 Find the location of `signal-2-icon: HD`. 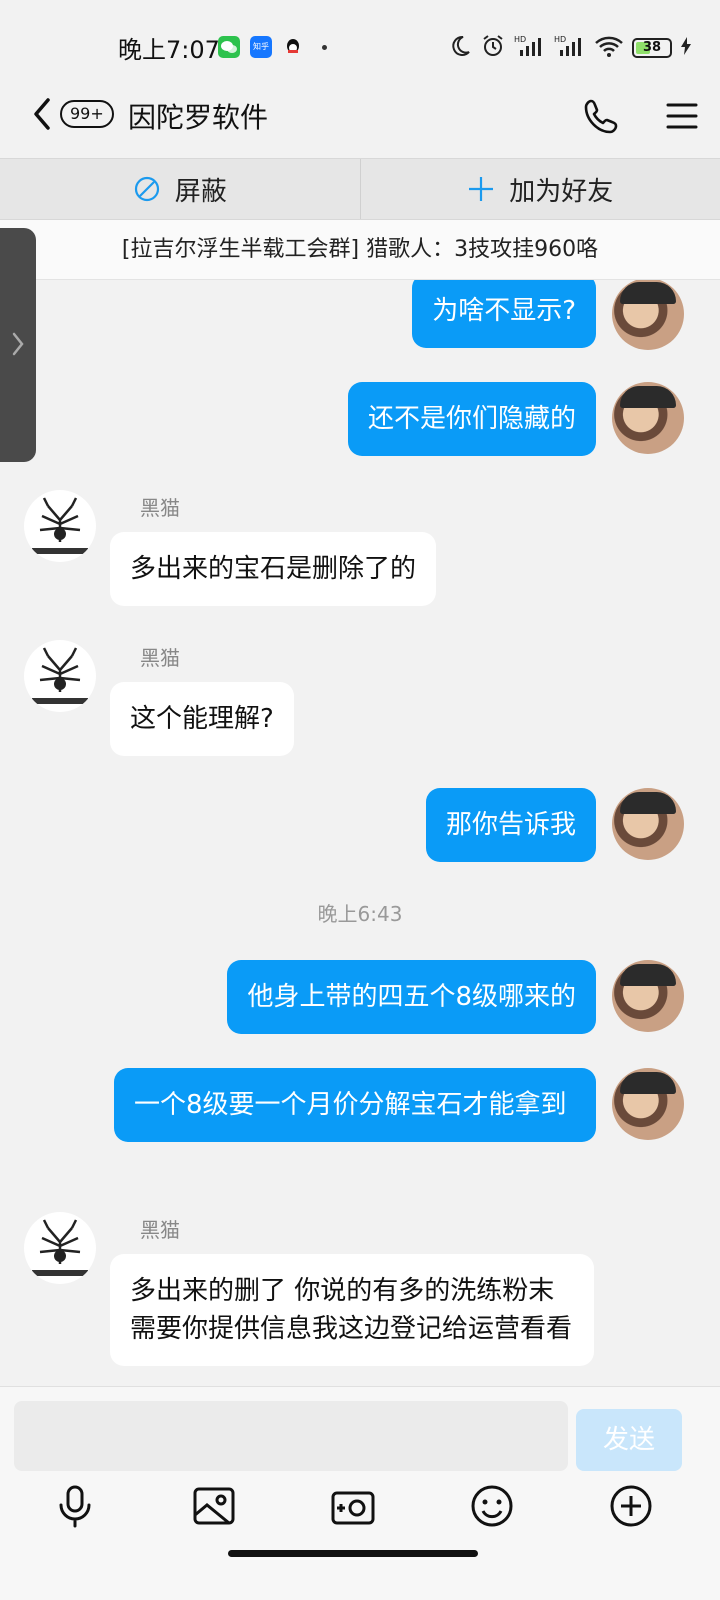

signal-2-icon: HD is located at coordinates (570, 48).